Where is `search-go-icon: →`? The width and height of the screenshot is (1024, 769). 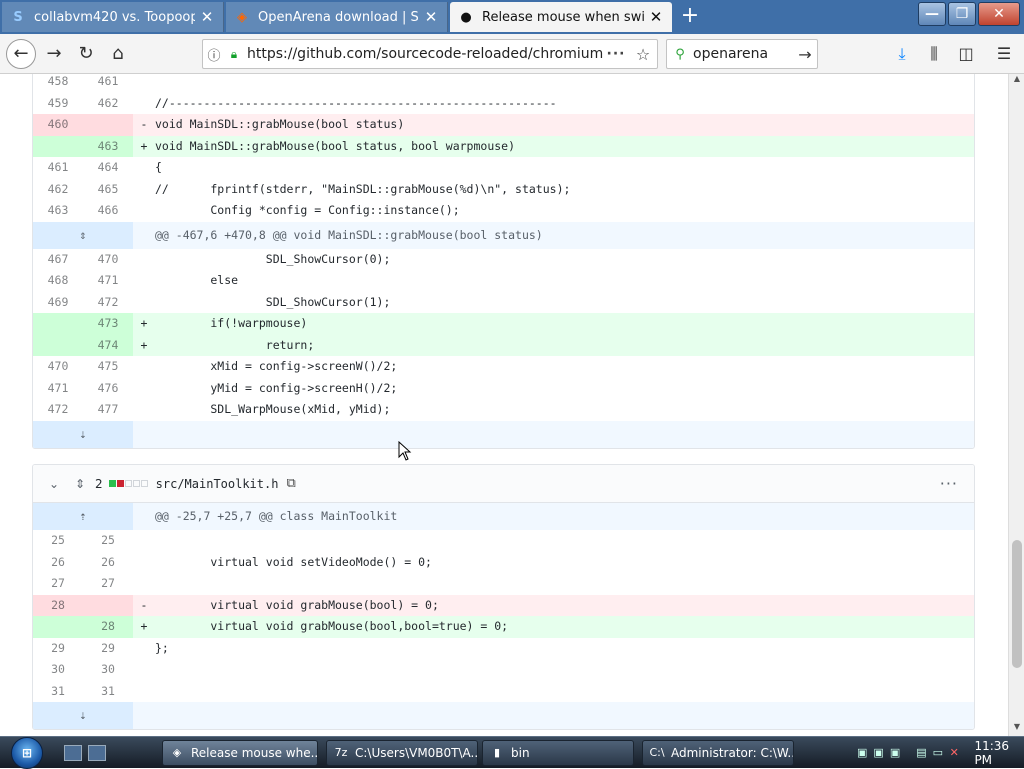
search-go-icon: → is located at coordinates (805, 54).